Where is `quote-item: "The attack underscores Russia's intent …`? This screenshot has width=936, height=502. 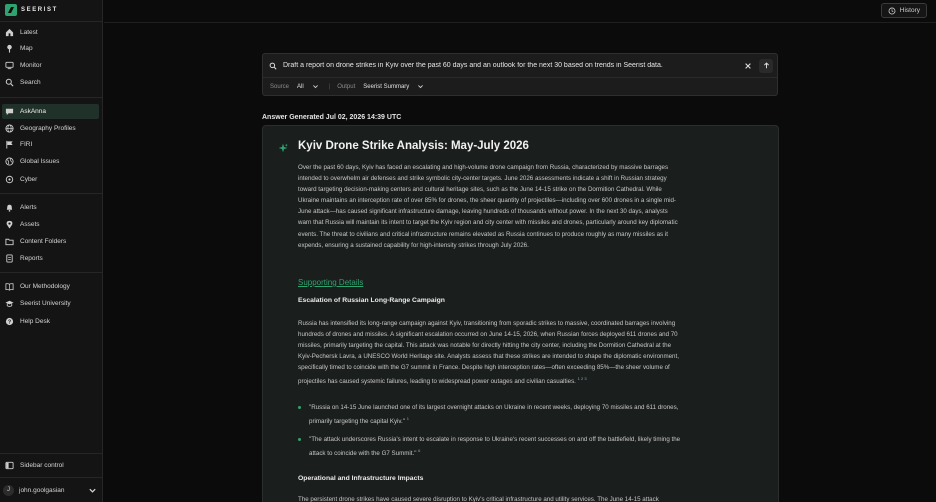 quote-item: "The attack underscores Russia's intent … is located at coordinates (533, 446).